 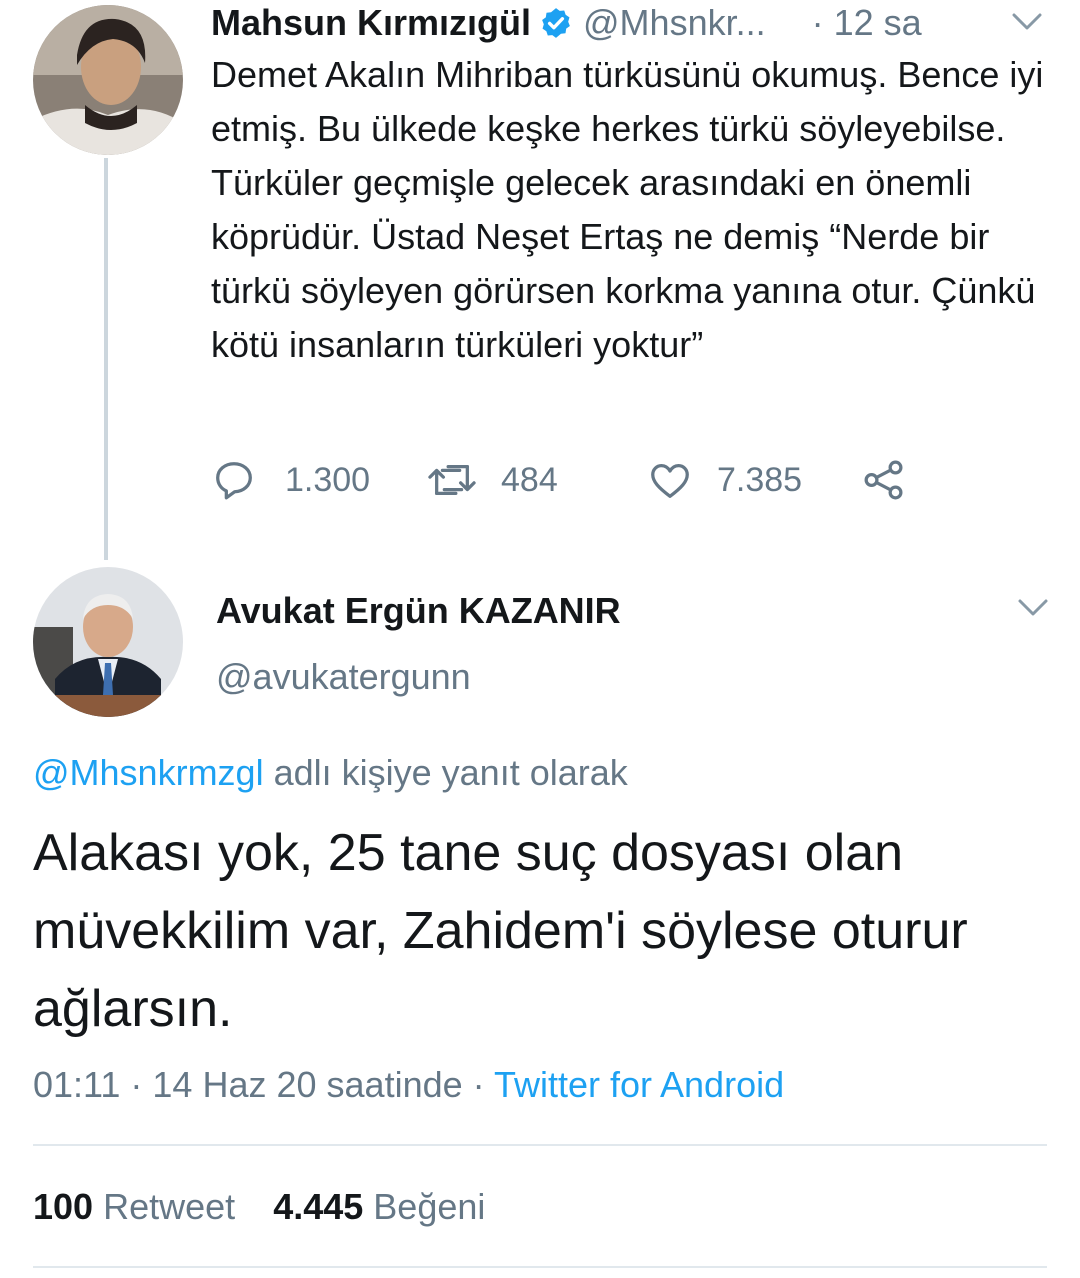 What do you see at coordinates (429, 1206) in the screenshot?
I see `like-label: Beğeni` at bounding box center [429, 1206].